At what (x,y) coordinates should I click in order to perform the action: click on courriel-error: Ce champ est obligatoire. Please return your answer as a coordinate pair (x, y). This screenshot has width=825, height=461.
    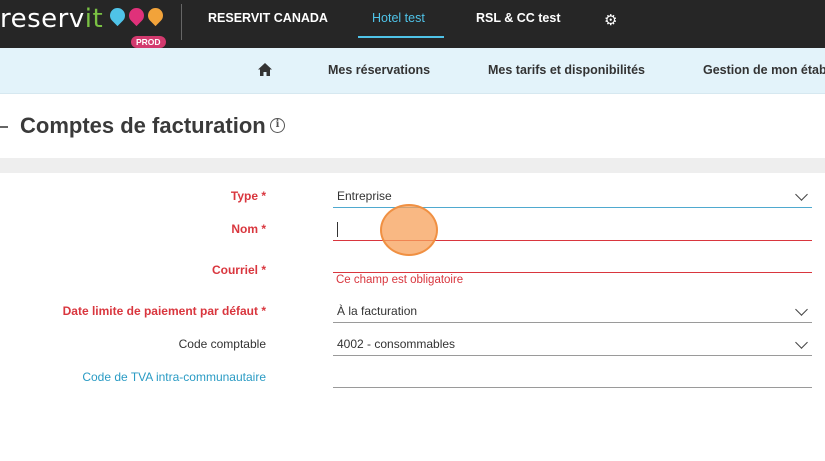
    Looking at the image, I should click on (400, 280).